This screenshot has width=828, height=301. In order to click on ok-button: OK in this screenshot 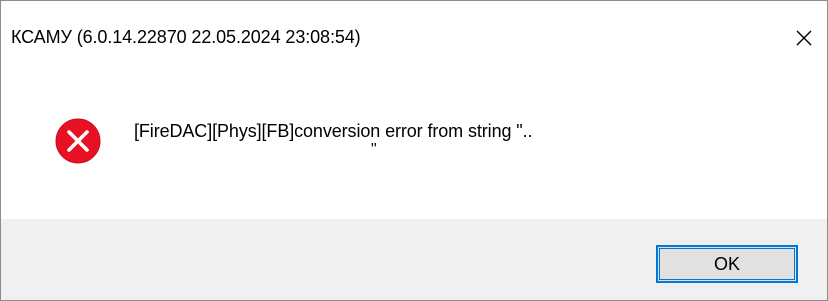, I will do `click(727, 264)`.